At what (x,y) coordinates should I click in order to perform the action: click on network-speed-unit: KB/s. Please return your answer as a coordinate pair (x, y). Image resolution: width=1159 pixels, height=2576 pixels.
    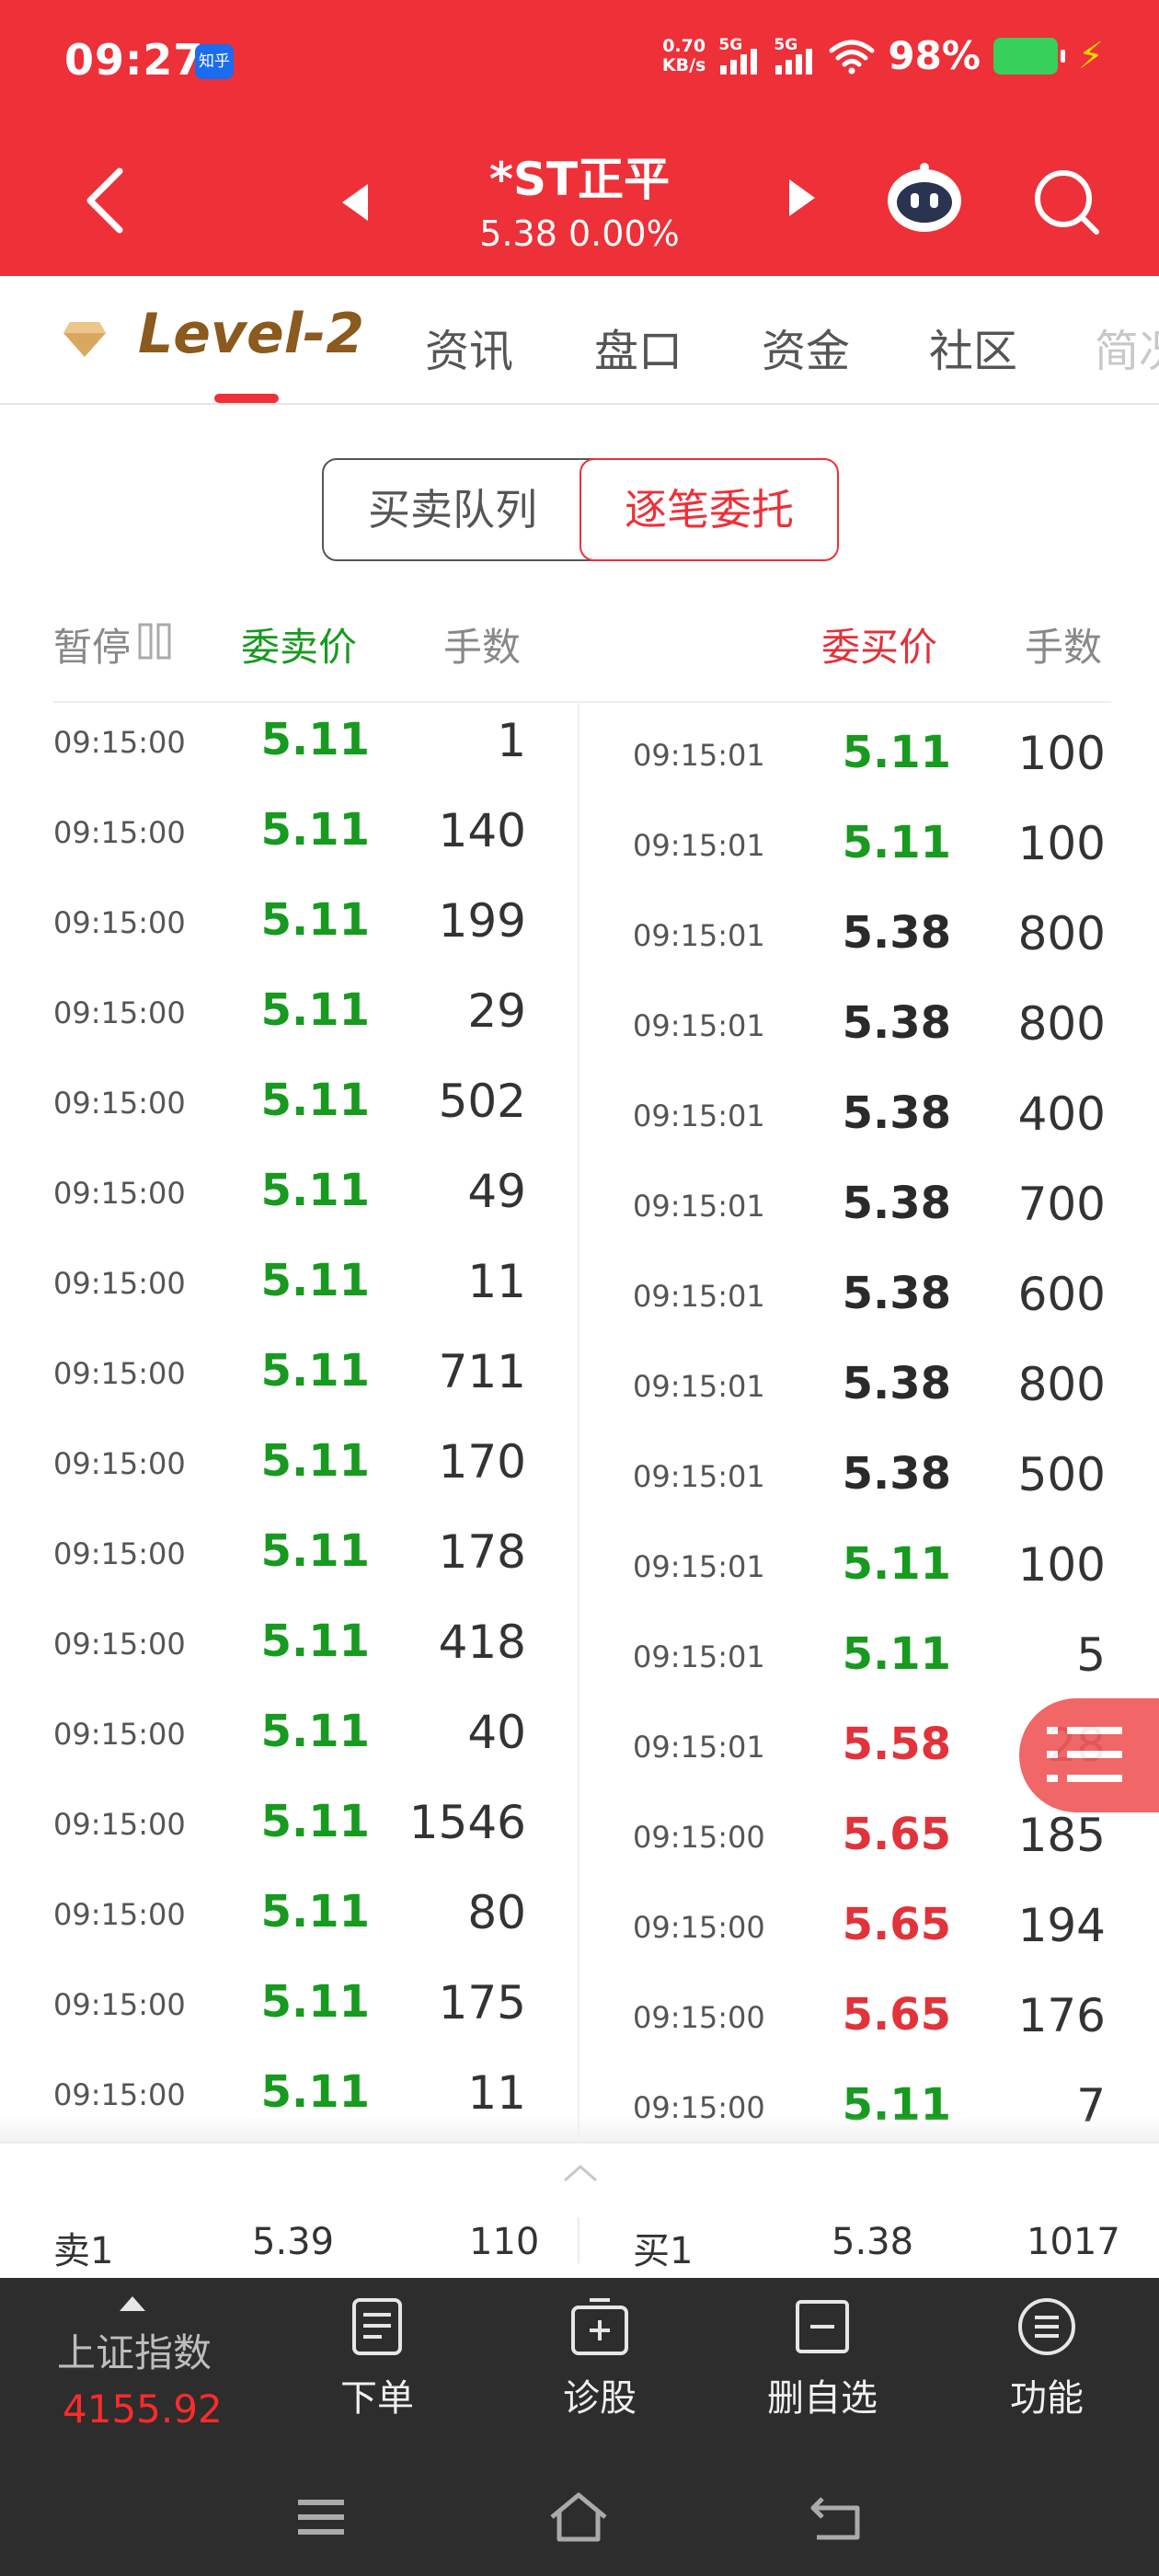
    Looking at the image, I should click on (683, 64).